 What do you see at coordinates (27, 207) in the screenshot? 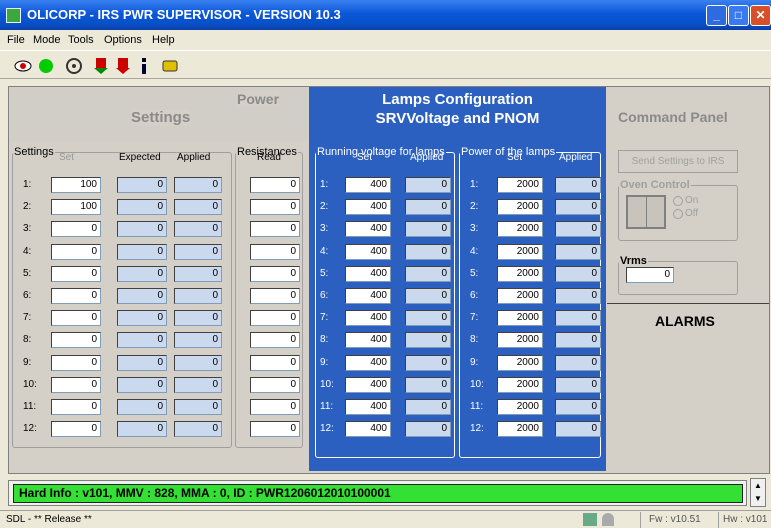
I see `row-label: 2:` at bounding box center [27, 207].